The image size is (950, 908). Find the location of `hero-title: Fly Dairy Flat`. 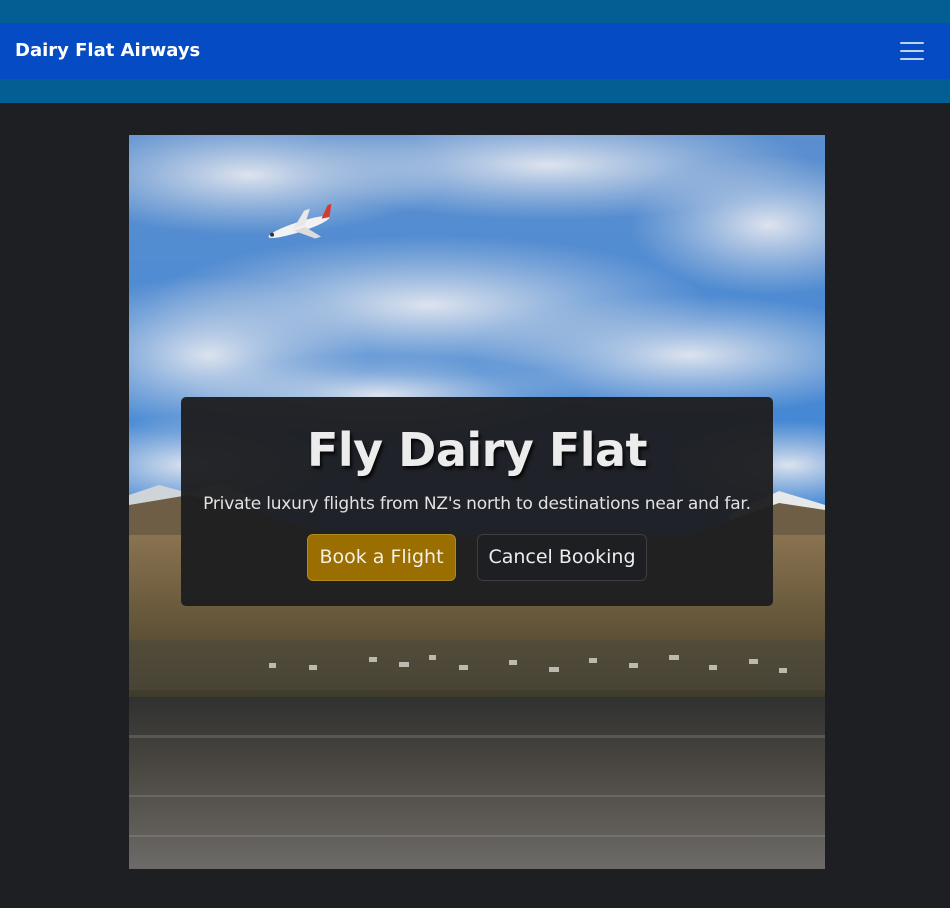

hero-title: Fly Dairy Flat is located at coordinates (477, 450).